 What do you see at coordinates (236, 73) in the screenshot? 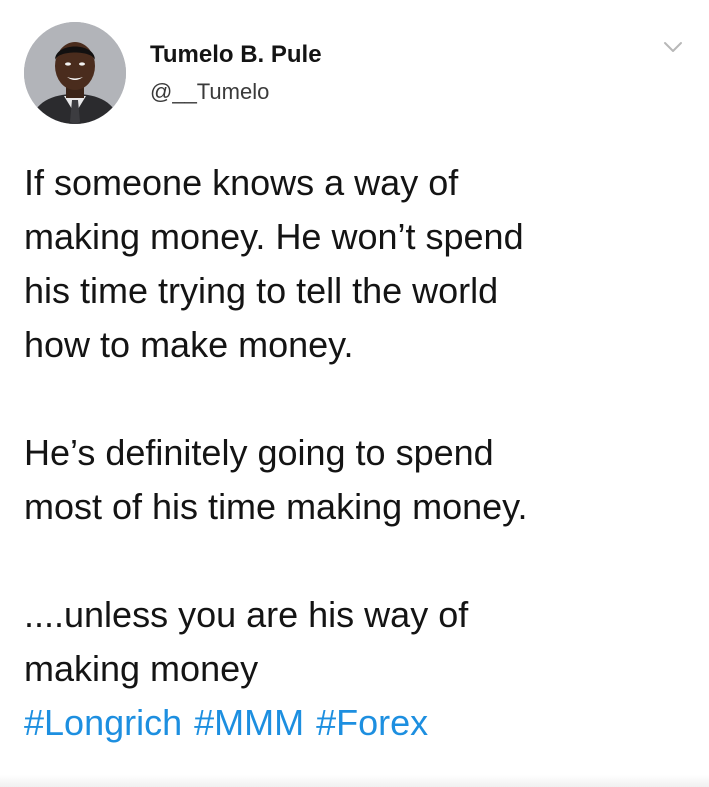
I see `author-block: Tumelo B. Pule @__Tumelo` at bounding box center [236, 73].